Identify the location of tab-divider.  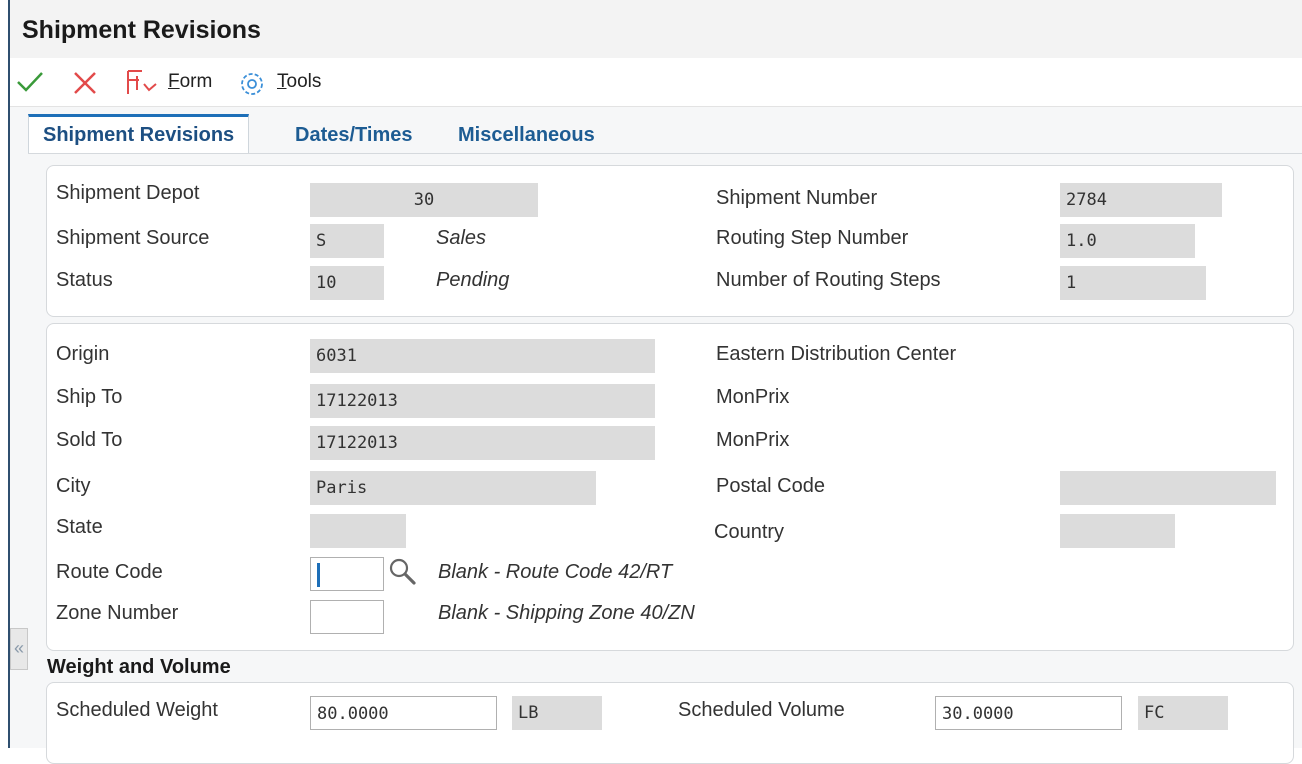
(665, 153).